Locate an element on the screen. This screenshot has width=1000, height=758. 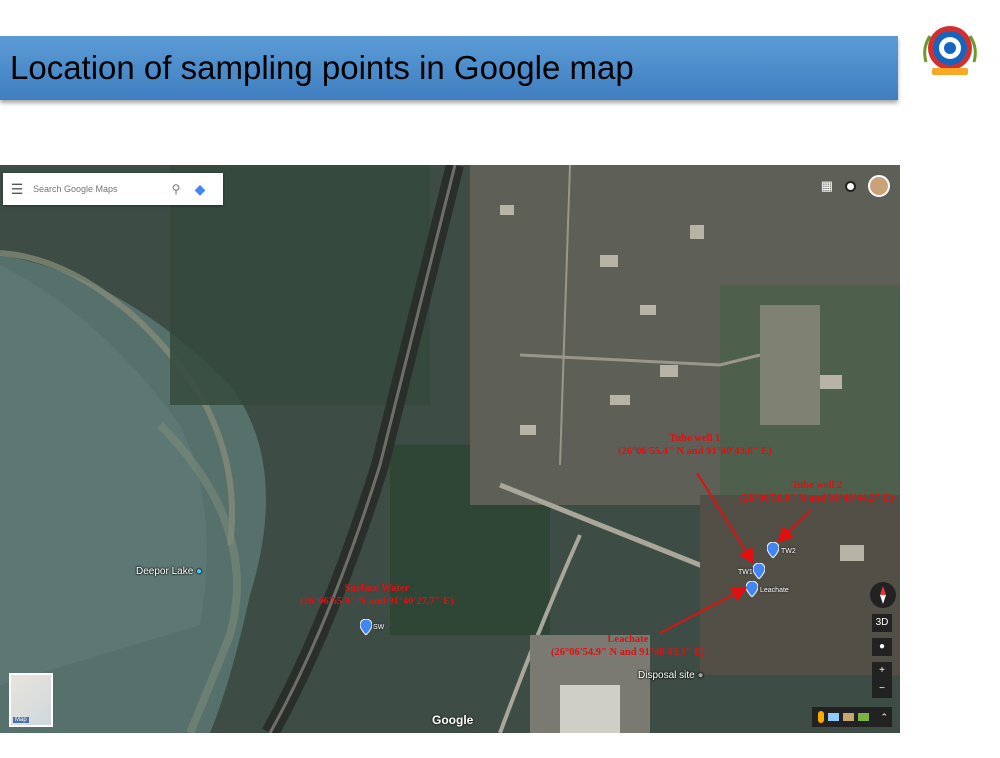
google-logo: Google is located at coordinates (453, 720).